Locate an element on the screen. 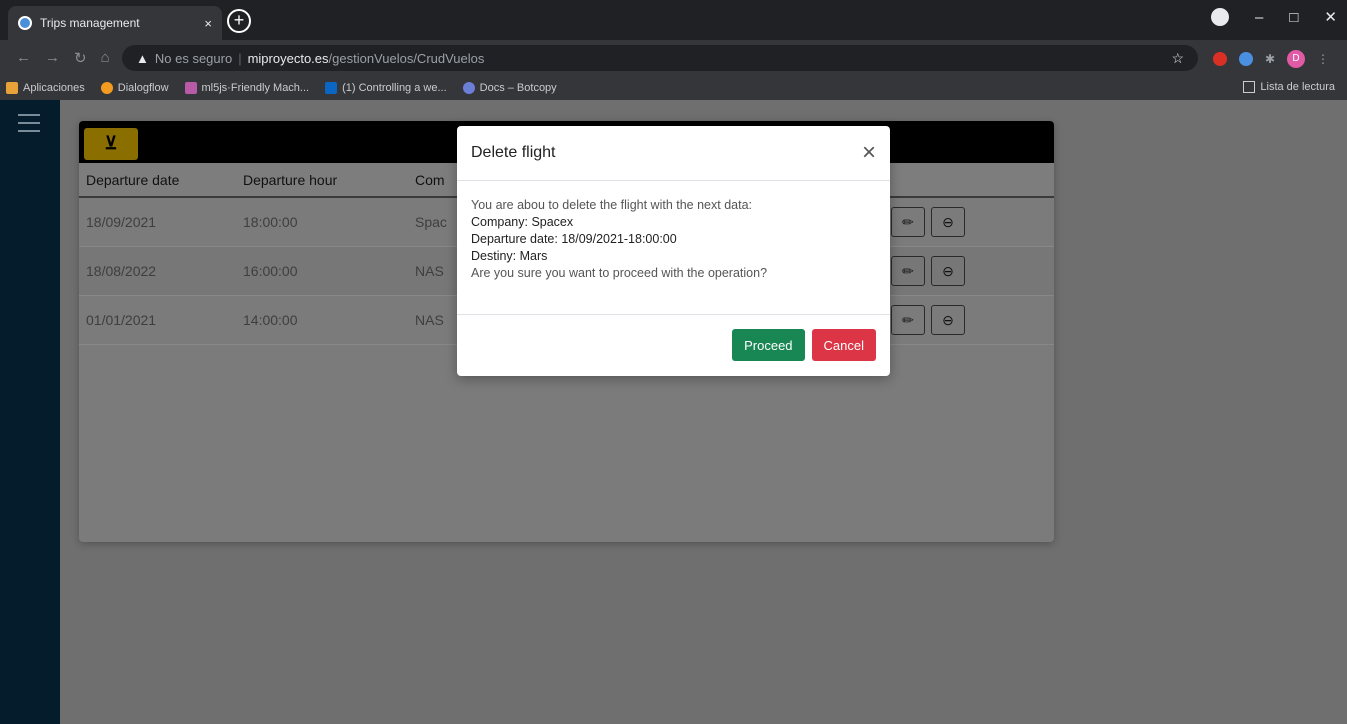  modal-company: Company: Spacex is located at coordinates (522, 222).